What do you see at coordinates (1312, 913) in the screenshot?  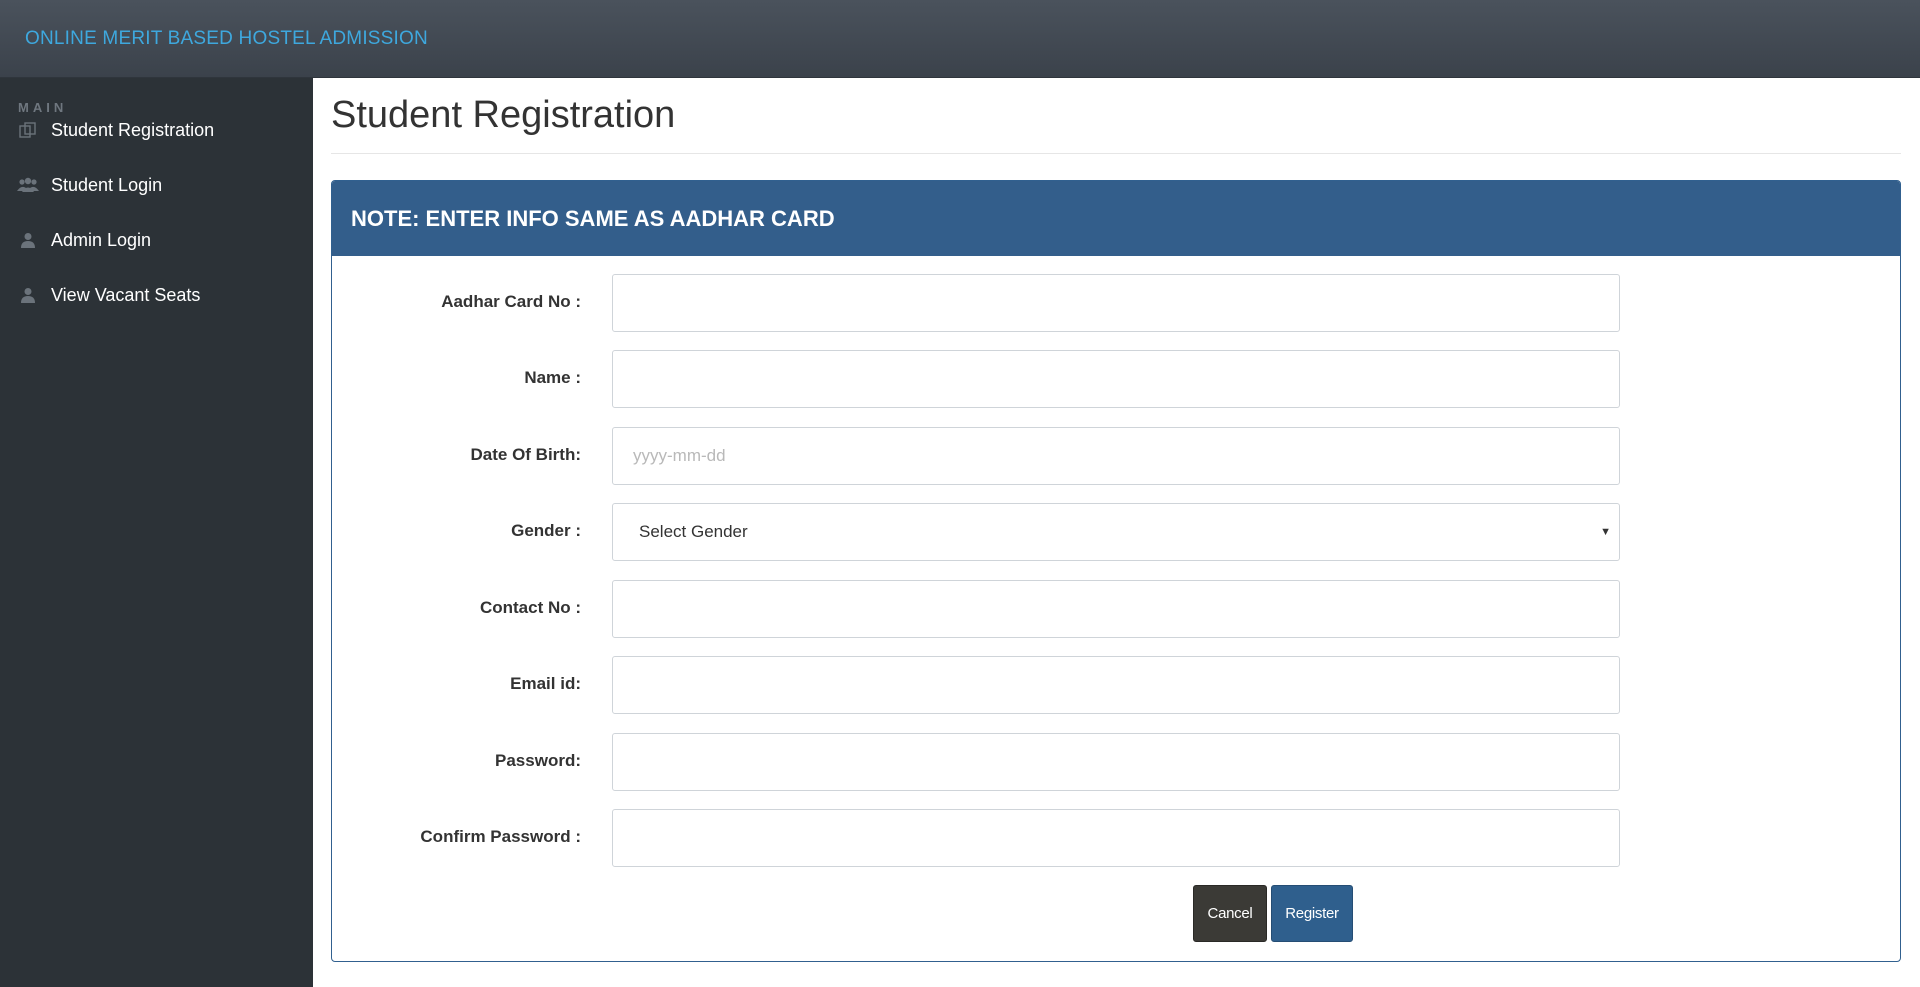 I see `register-button: Register` at bounding box center [1312, 913].